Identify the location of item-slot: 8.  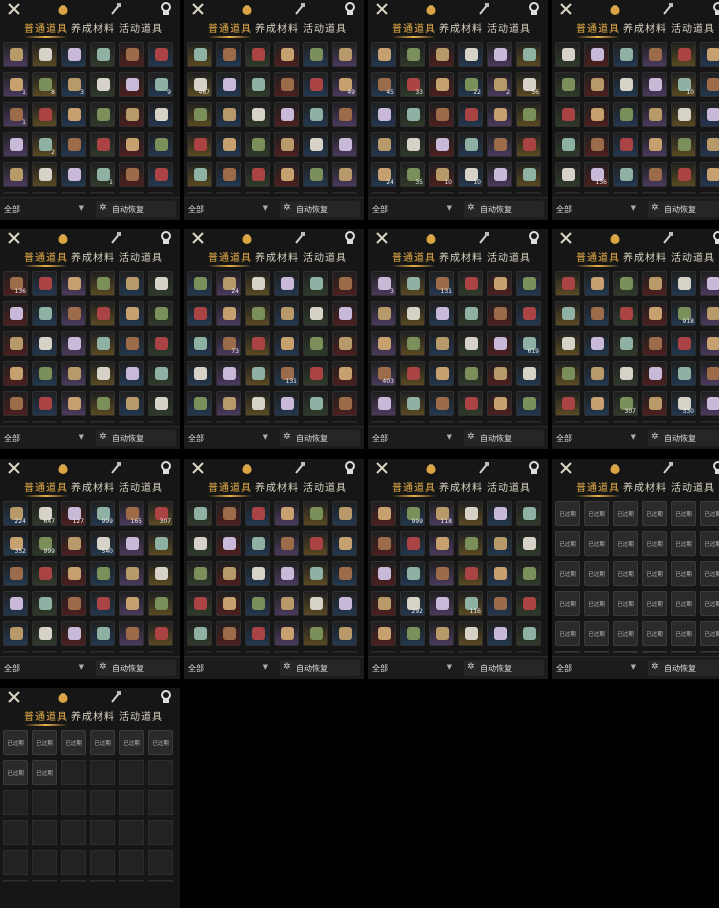
(44, 84).